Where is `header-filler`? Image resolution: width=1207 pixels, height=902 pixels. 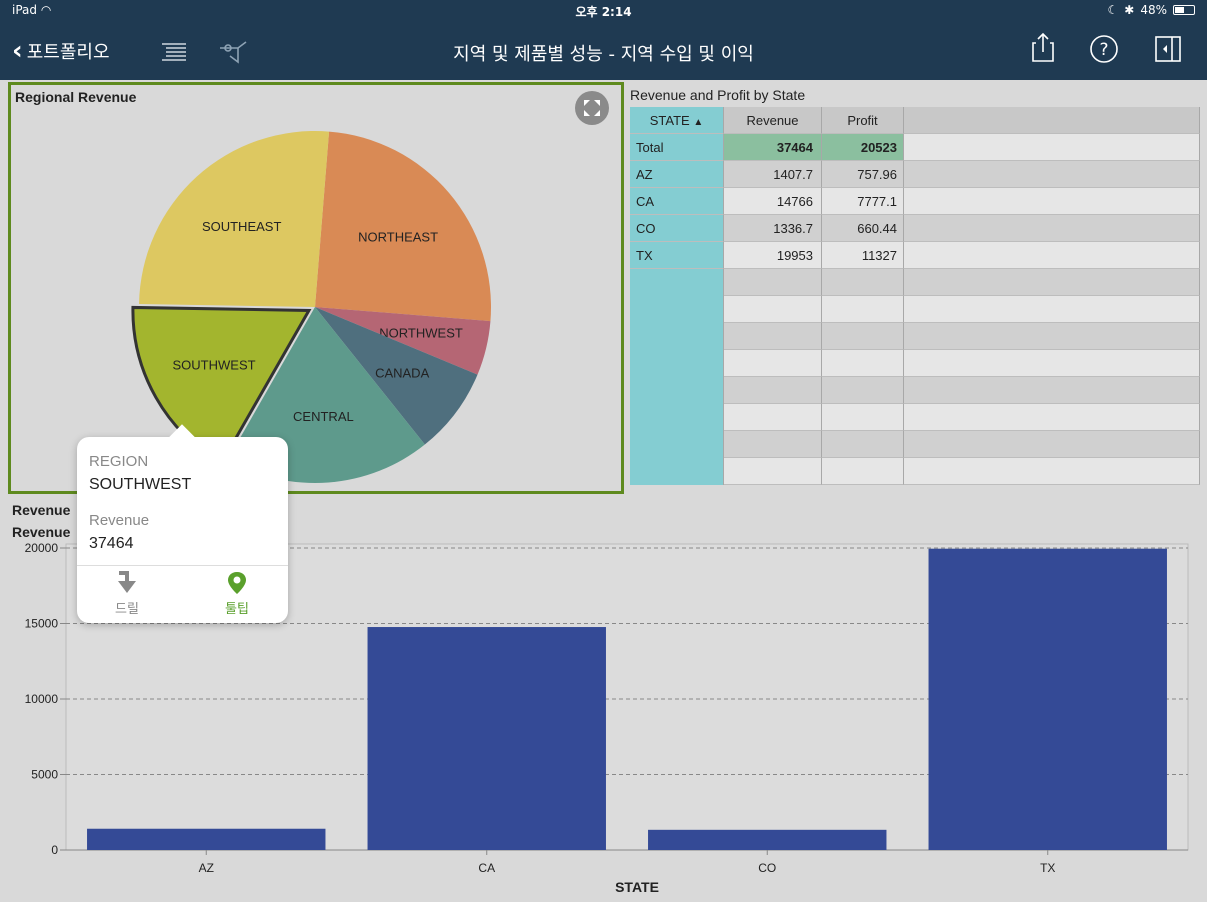 header-filler is located at coordinates (1052, 120).